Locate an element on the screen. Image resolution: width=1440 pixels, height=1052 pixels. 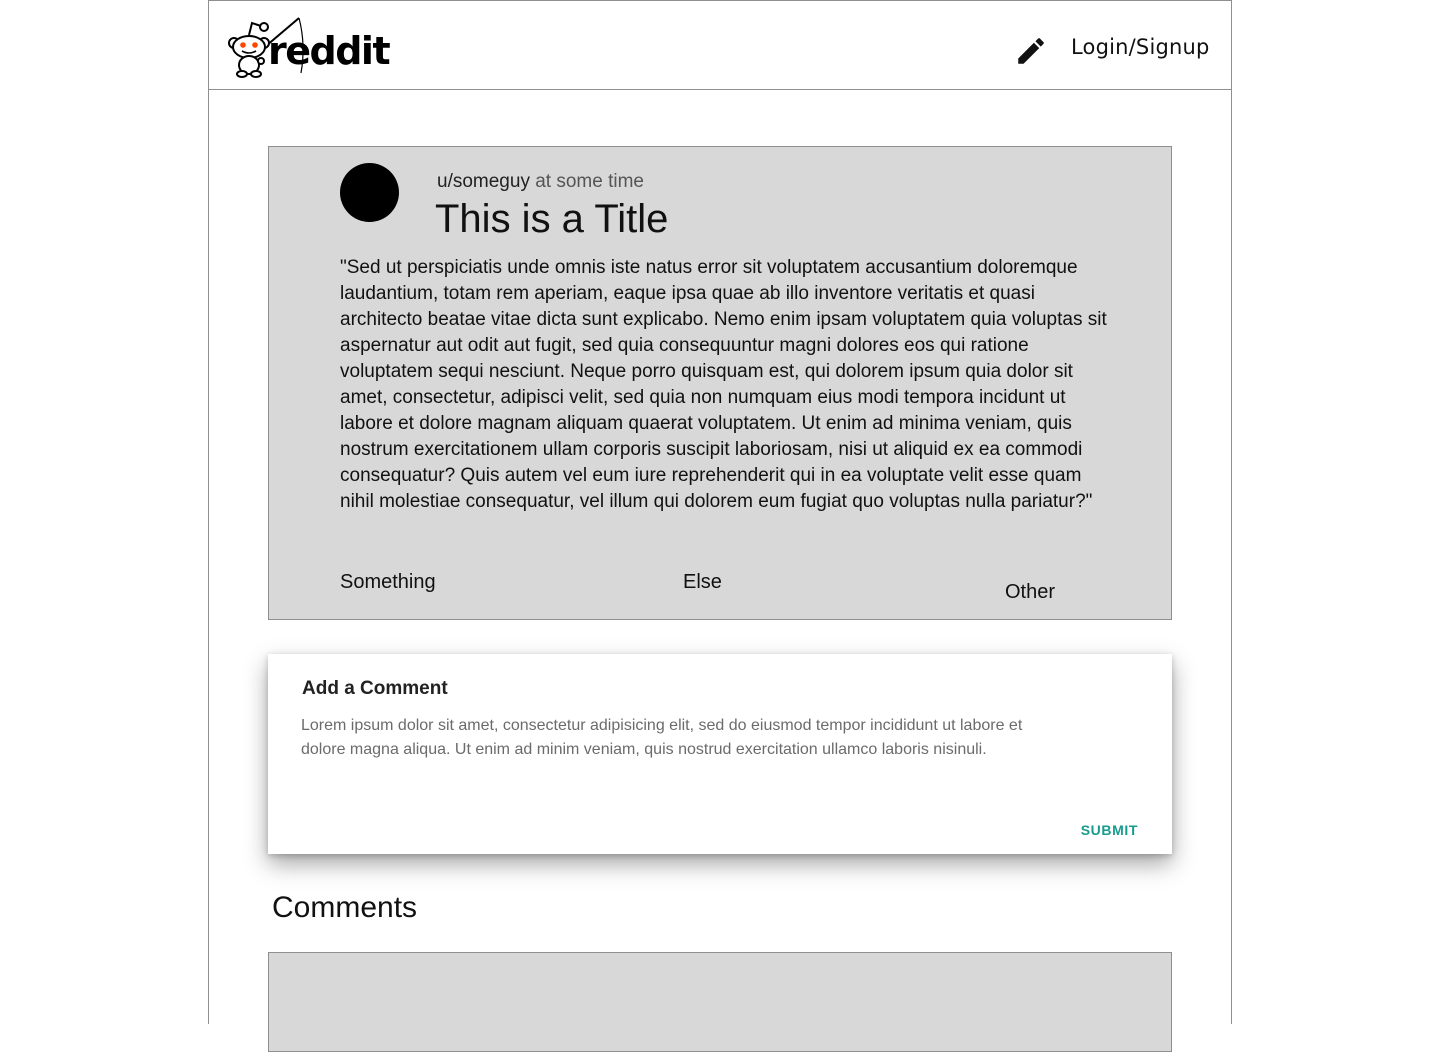
reddit-logo: reddit is located at coordinates (309, 47).